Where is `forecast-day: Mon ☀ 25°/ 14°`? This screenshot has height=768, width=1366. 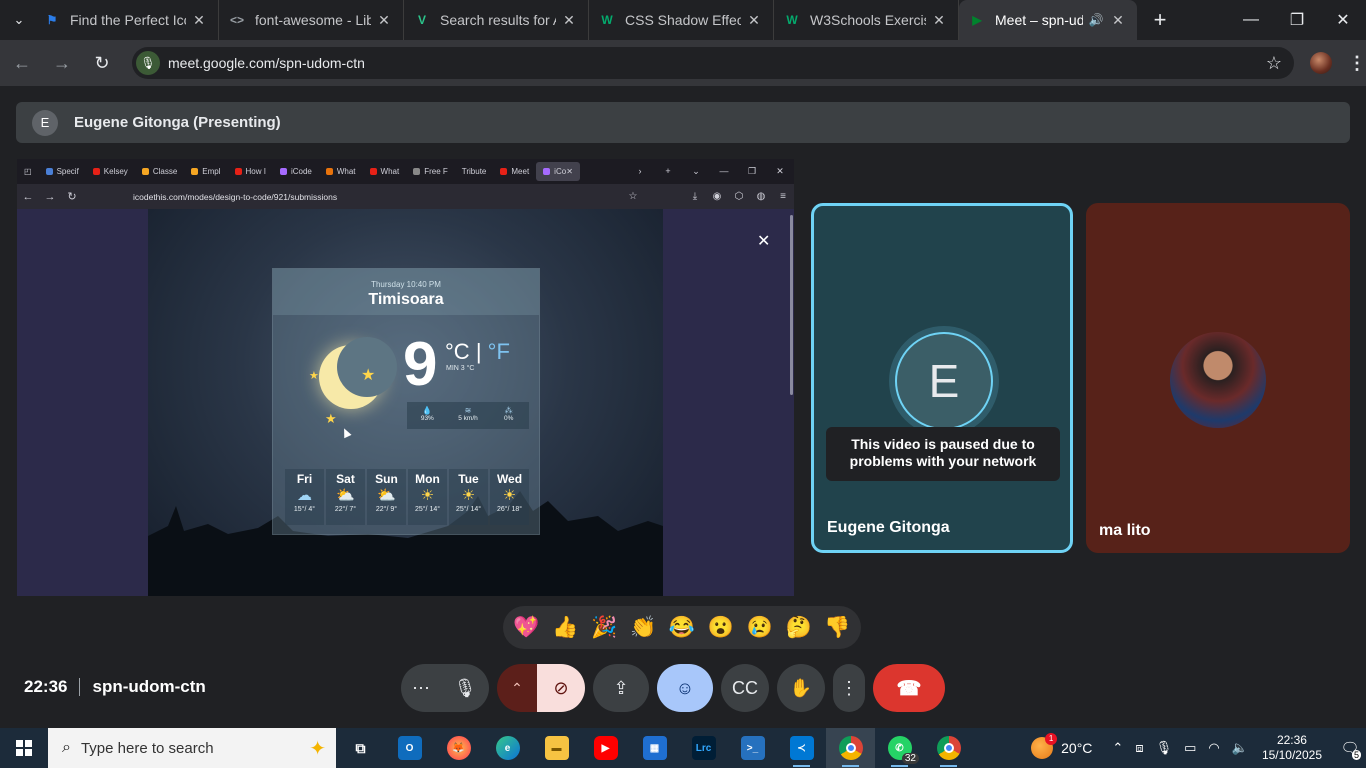
forecast-day: Mon ☀ 25°/ 14° is located at coordinates (427, 497).